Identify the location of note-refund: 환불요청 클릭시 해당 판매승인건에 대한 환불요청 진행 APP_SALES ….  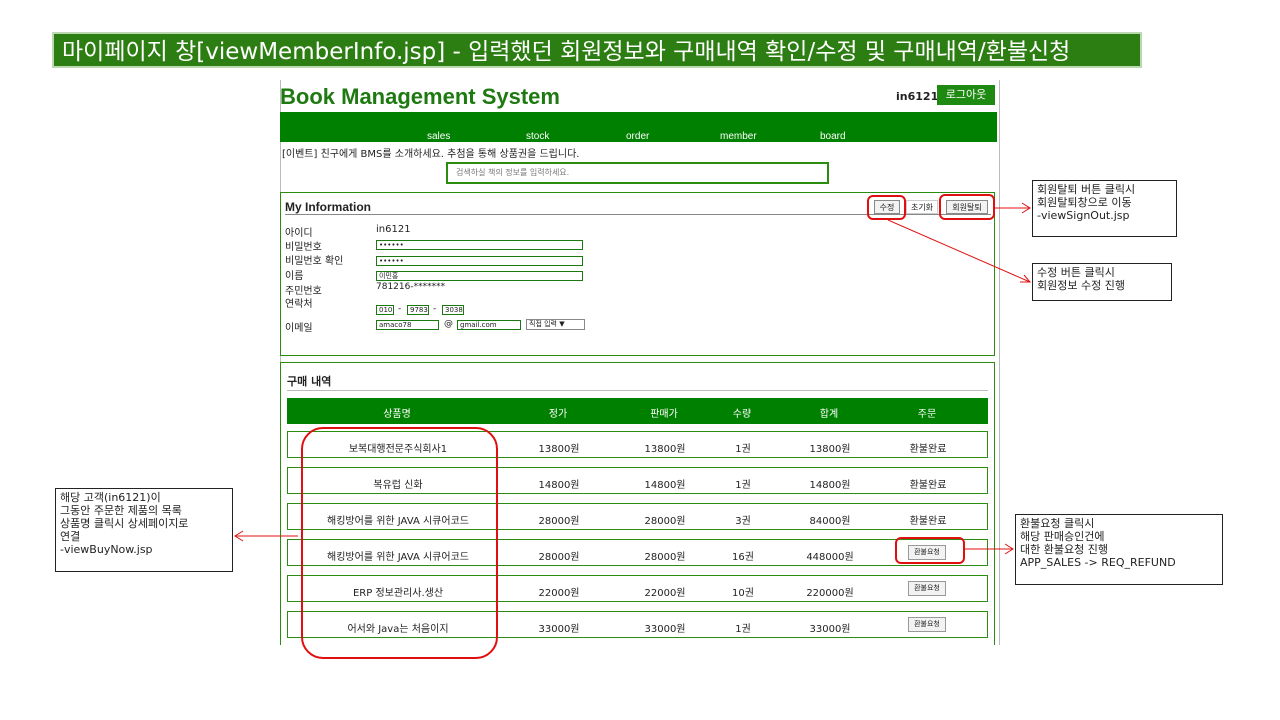
(1119, 549).